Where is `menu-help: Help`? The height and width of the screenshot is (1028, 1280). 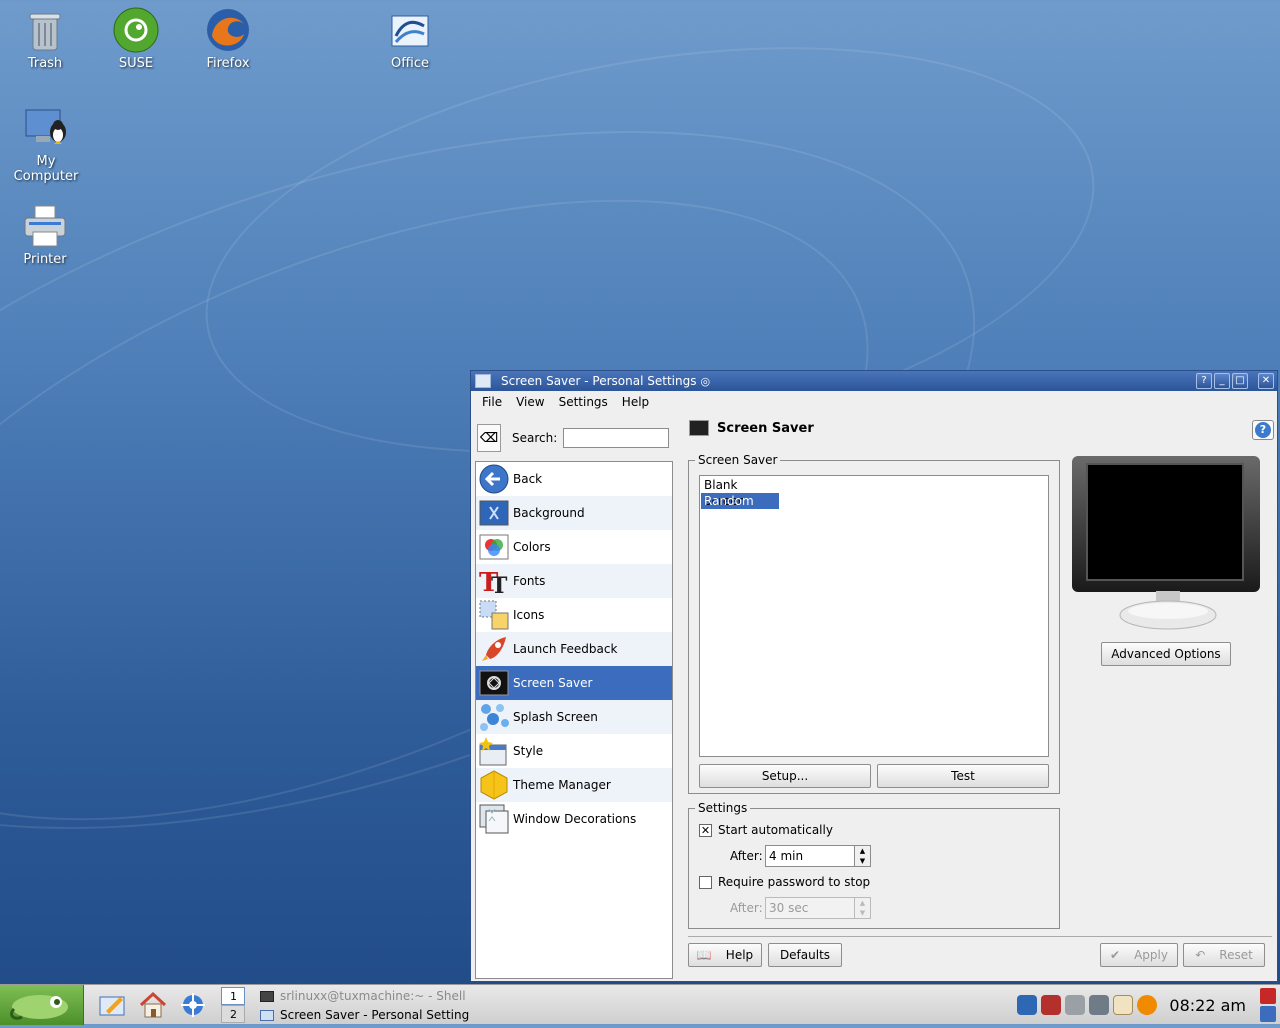
menu-help: Help is located at coordinates (635, 402).